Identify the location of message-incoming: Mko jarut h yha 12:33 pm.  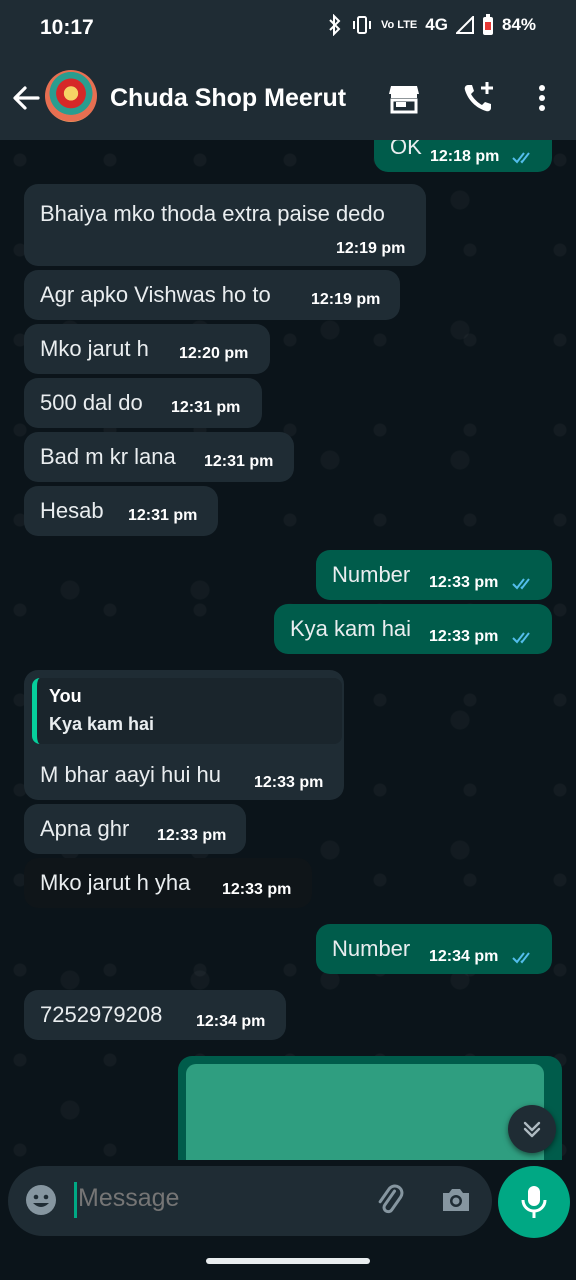
(168, 883).